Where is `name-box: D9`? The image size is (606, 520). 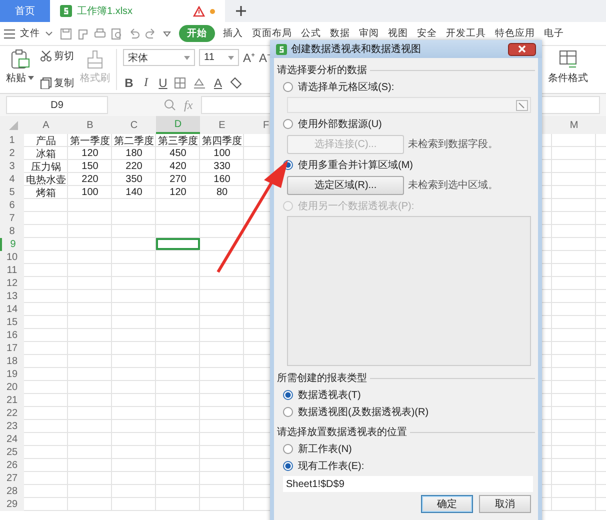 name-box: D9 is located at coordinates (57, 105).